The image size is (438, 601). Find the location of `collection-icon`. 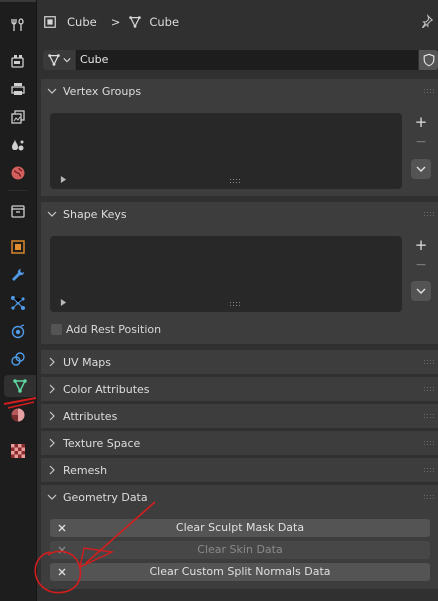

collection-icon is located at coordinates (18, 211).